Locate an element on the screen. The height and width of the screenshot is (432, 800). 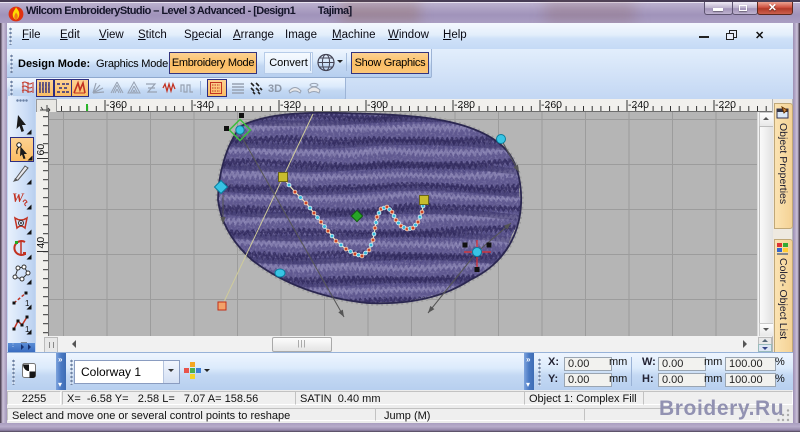
svg-text: W is located at coordinates (18, 197).